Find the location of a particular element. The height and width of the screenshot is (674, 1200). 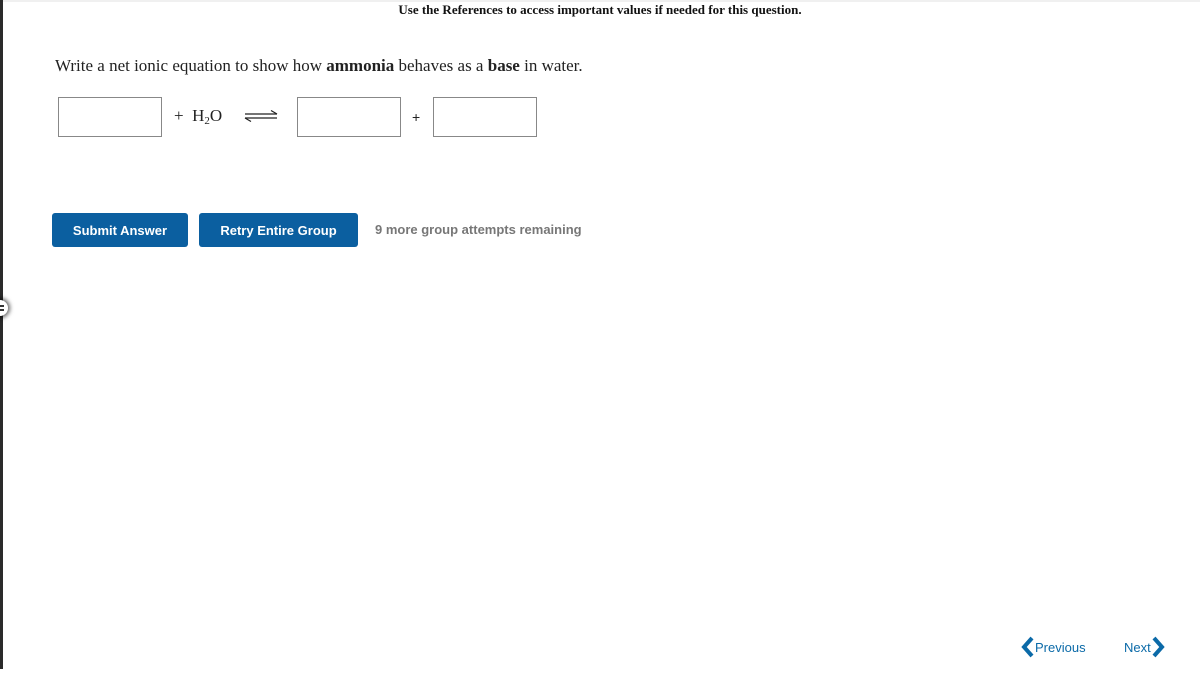

water-term: + H2O is located at coordinates (198, 116).